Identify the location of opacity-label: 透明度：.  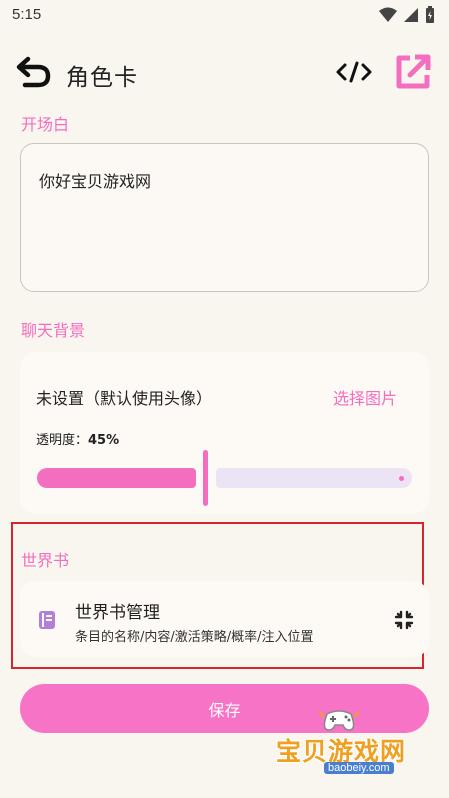
(62, 440).